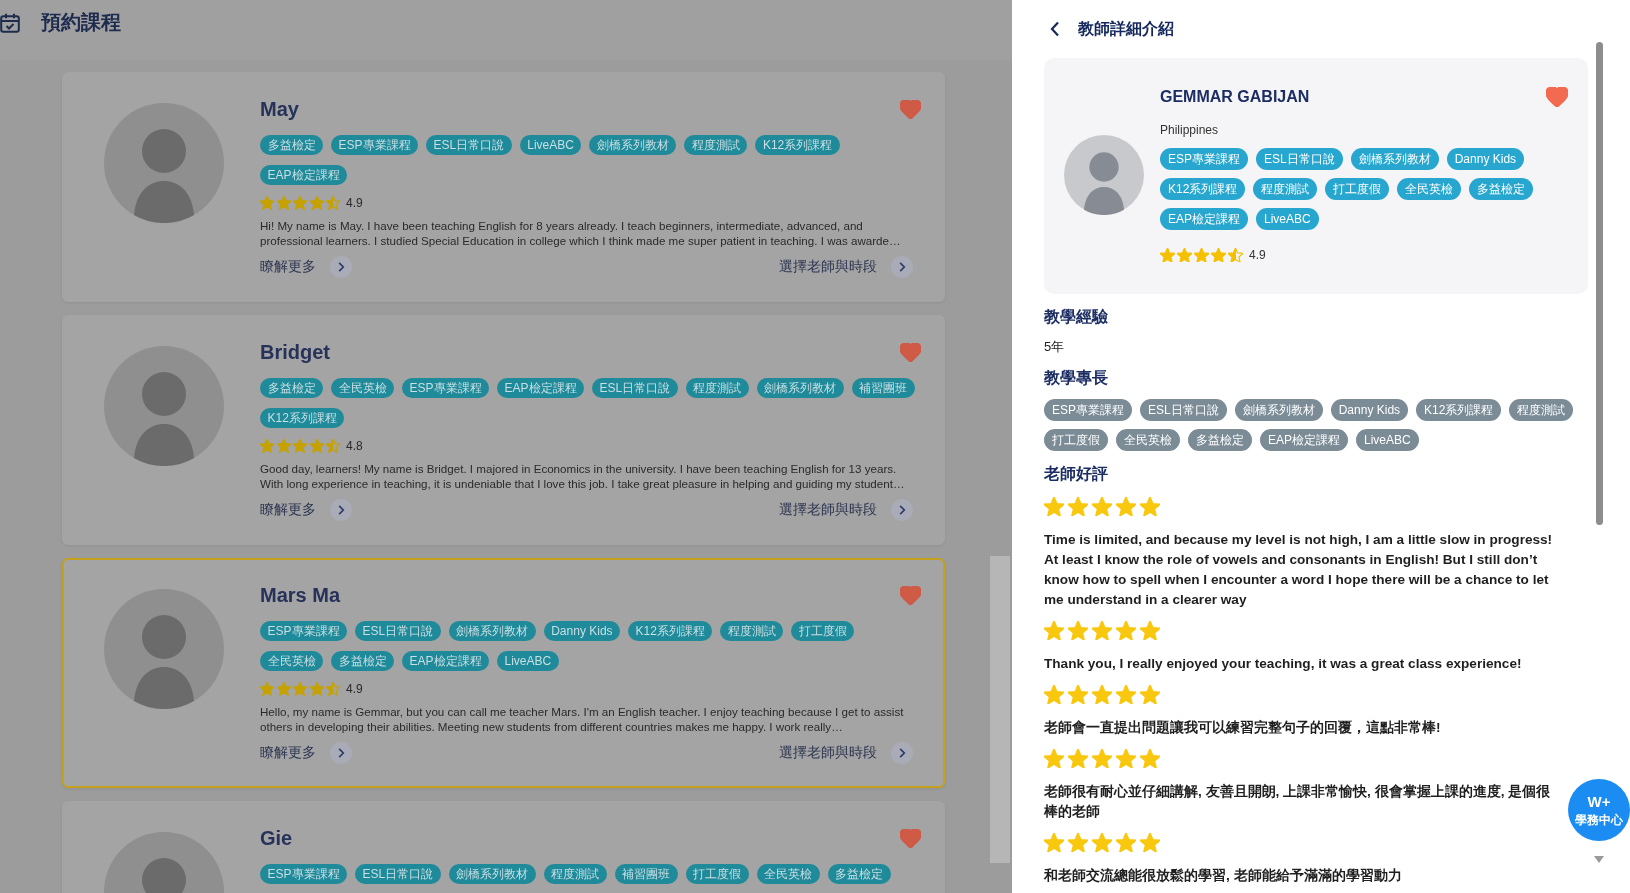 The height and width of the screenshot is (893, 1630). Describe the element at coordinates (276, 838) in the screenshot. I see `teacher-name: Gie` at that location.